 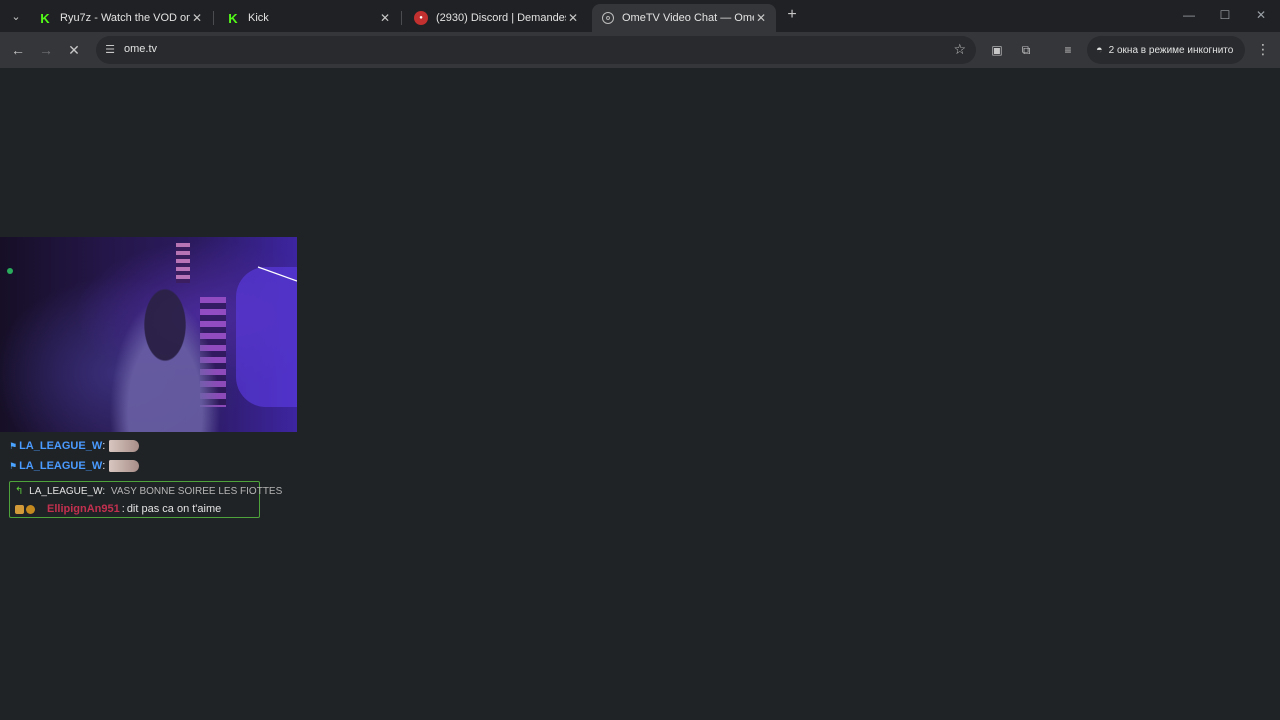 What do you see at coordinates (1026, 50) in the screenshot?
I see `extensions-puzzle-icon: ⧉` at bounding box center [1026, 50].